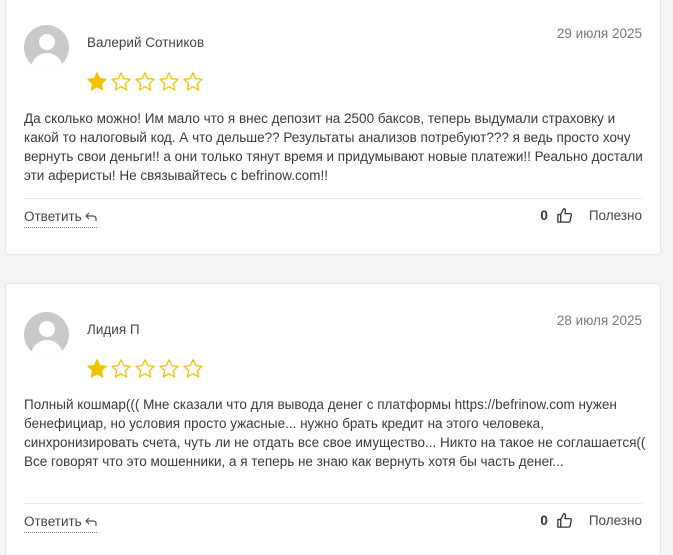  I want to click on review-author: Валерий Сотников, so click(146, 42).